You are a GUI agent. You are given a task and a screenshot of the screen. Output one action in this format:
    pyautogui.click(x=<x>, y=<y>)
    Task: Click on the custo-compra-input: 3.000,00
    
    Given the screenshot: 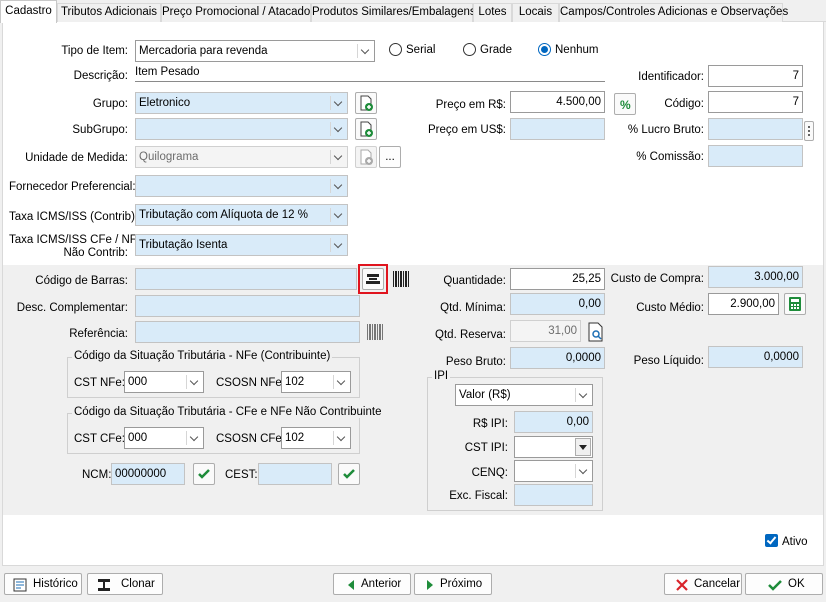 What is the action you would take?
    pyautogui.click(x=755, y=277)
    